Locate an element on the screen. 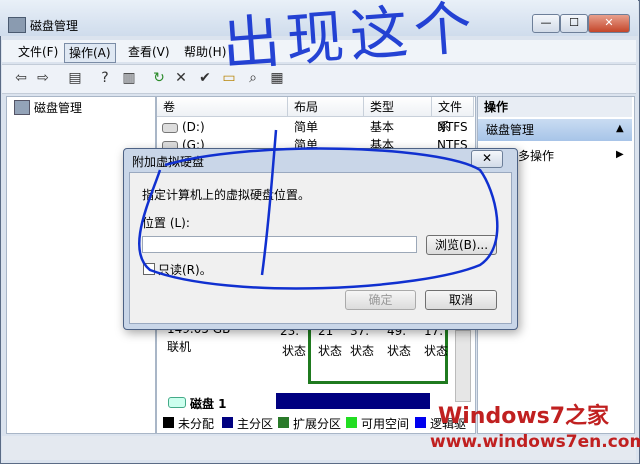 This screenshot has width=640, height=464. annotation-handwriting: 出现这个 is located at coordinates (350, 39).